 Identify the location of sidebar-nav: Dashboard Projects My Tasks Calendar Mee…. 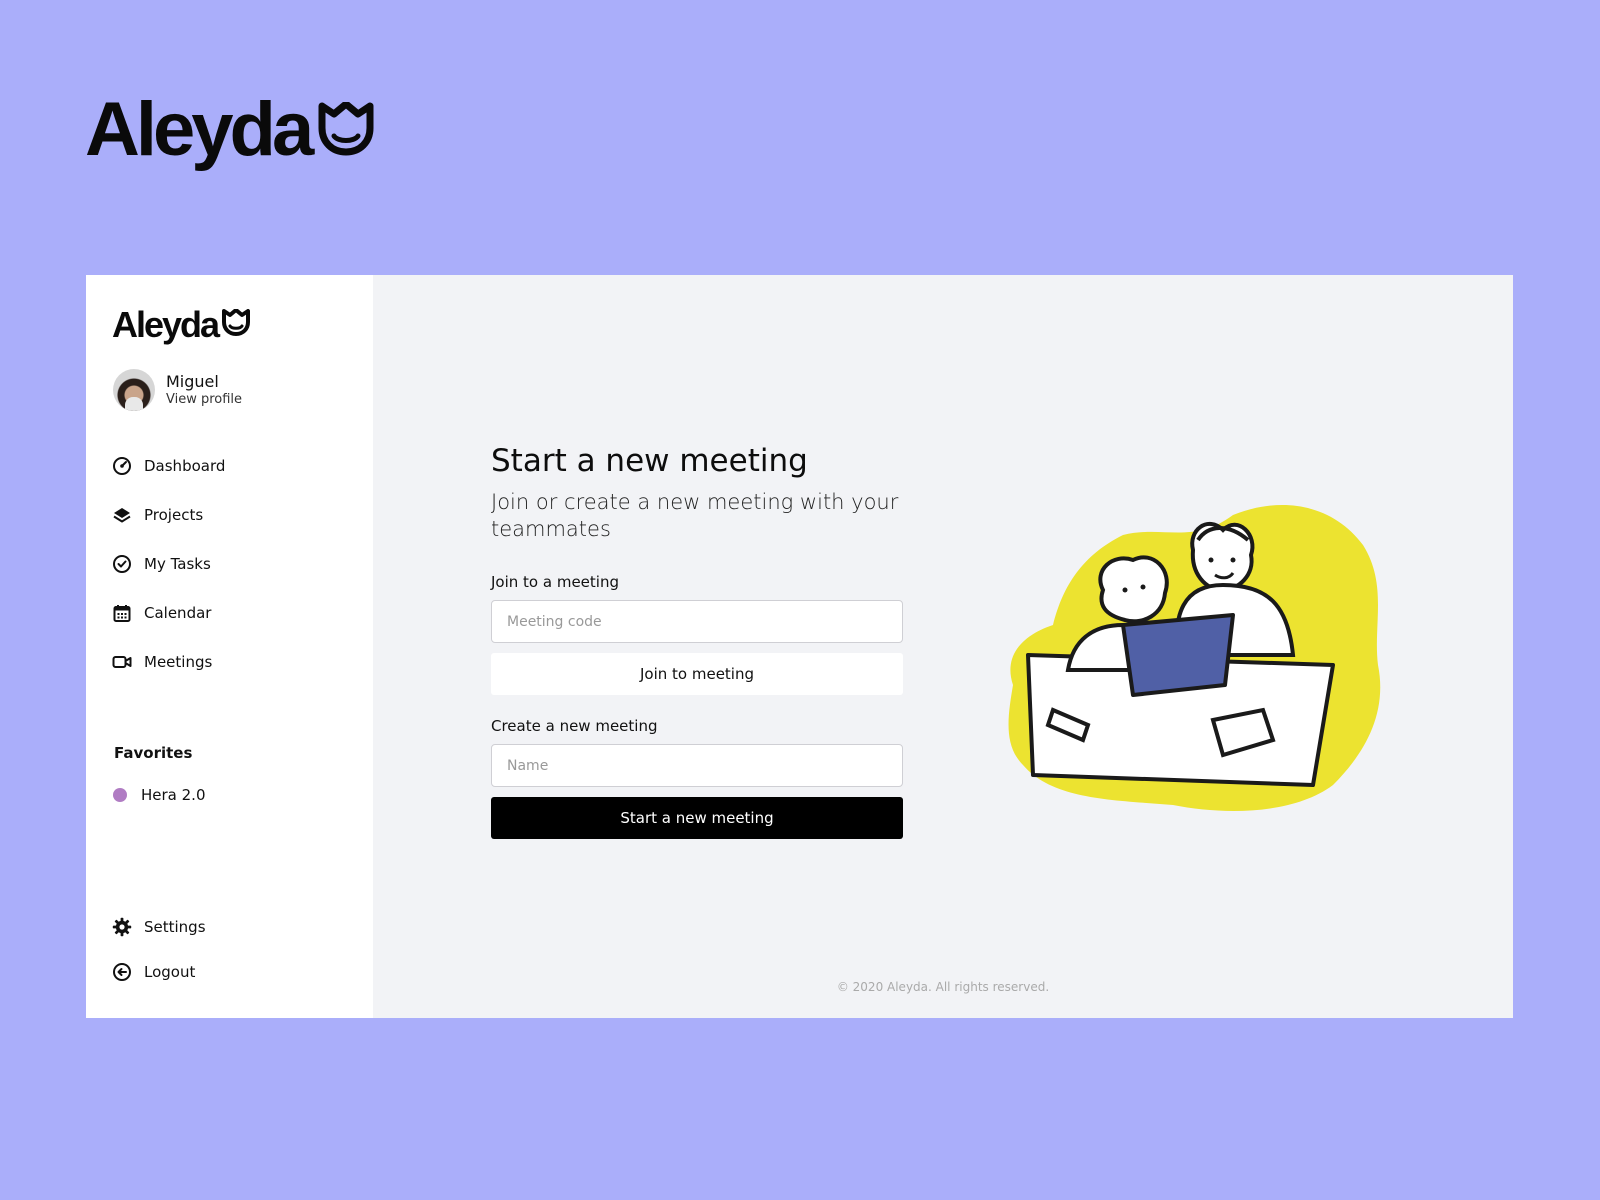
(242, 563).